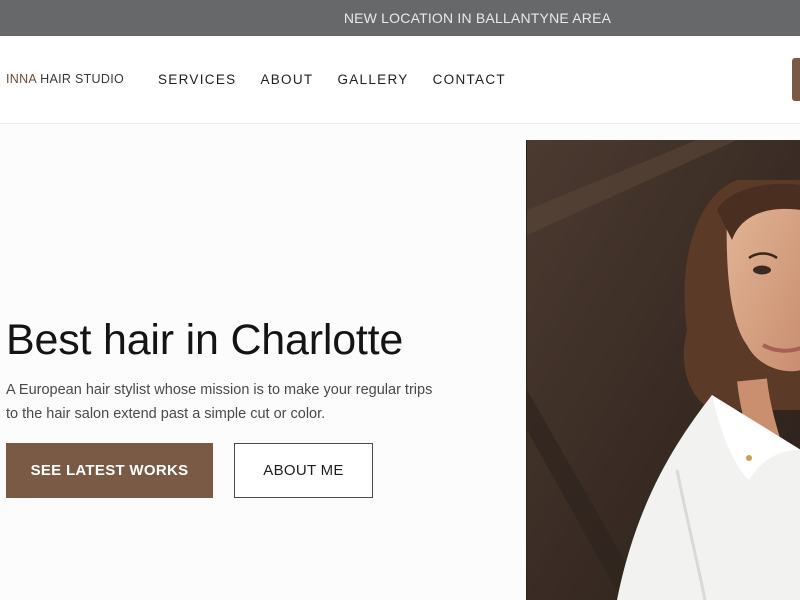 The image size is (800, 600). Describe the element at coordinates (21, 79) in the screenshot. I see `brand-name-strong: INNA` at that location.